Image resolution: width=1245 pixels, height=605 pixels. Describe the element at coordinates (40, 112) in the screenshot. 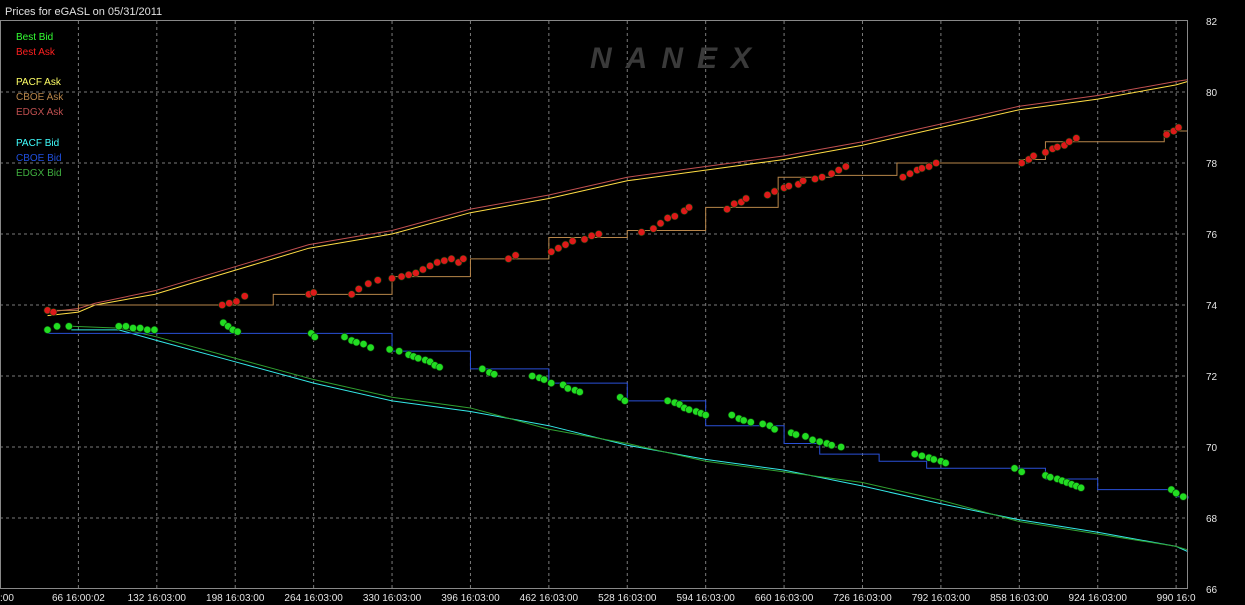

I see `legend-edgx-ask: EDGX Ask` at that location.